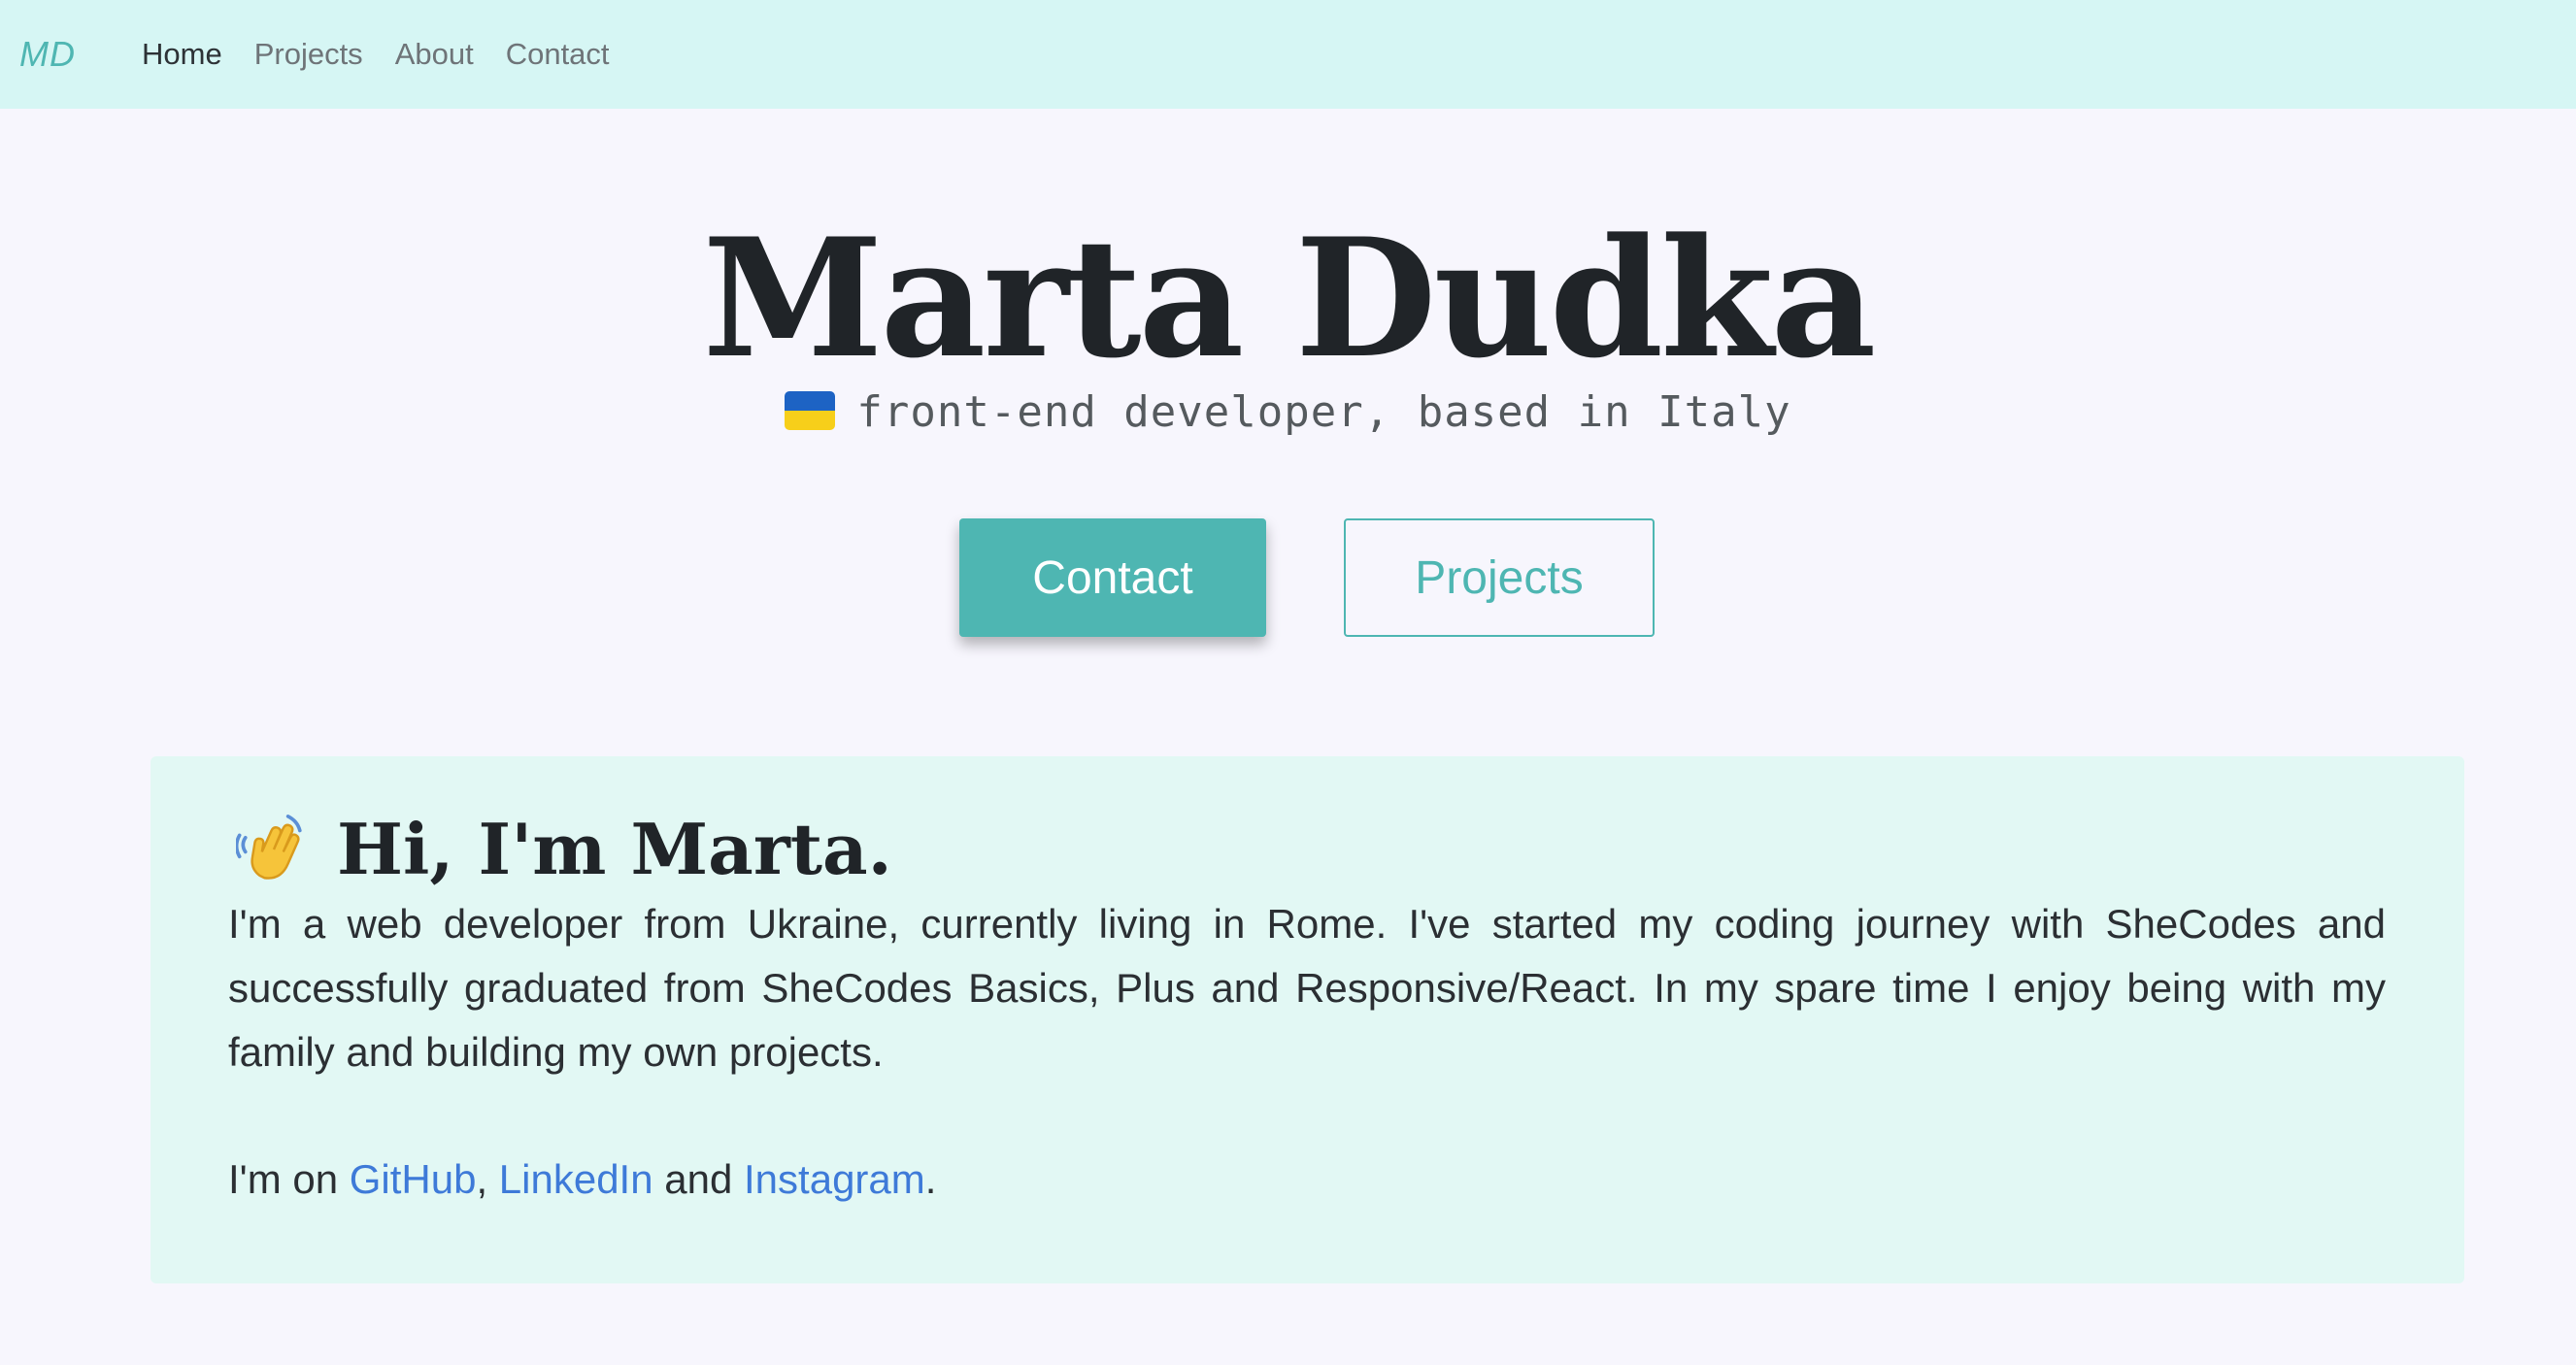 This screenshot has height=1365, width=2576. I want to click on projects-button: Projects, so click(1499, 577).